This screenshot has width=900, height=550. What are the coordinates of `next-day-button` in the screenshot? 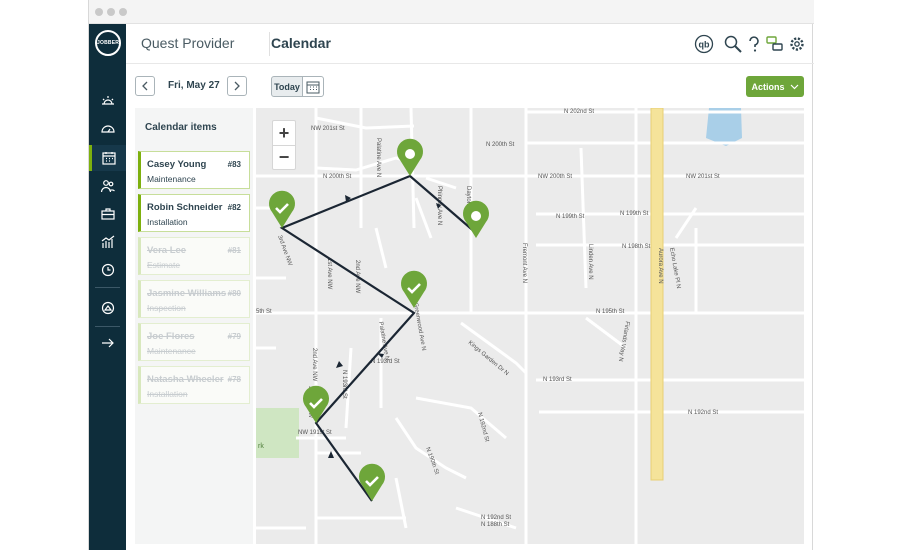 It's located at (237, 86).